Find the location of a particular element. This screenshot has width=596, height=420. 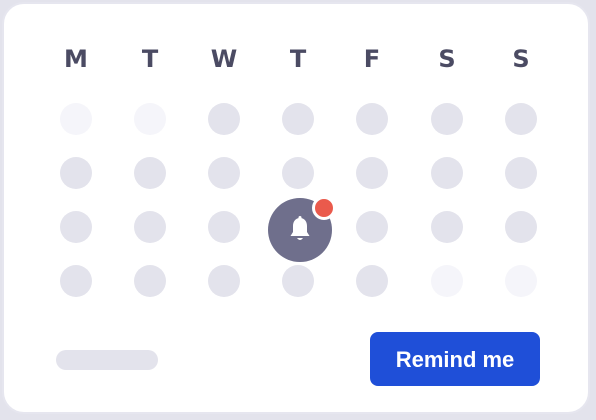

bell-icon is located at coordinates (300, 228).